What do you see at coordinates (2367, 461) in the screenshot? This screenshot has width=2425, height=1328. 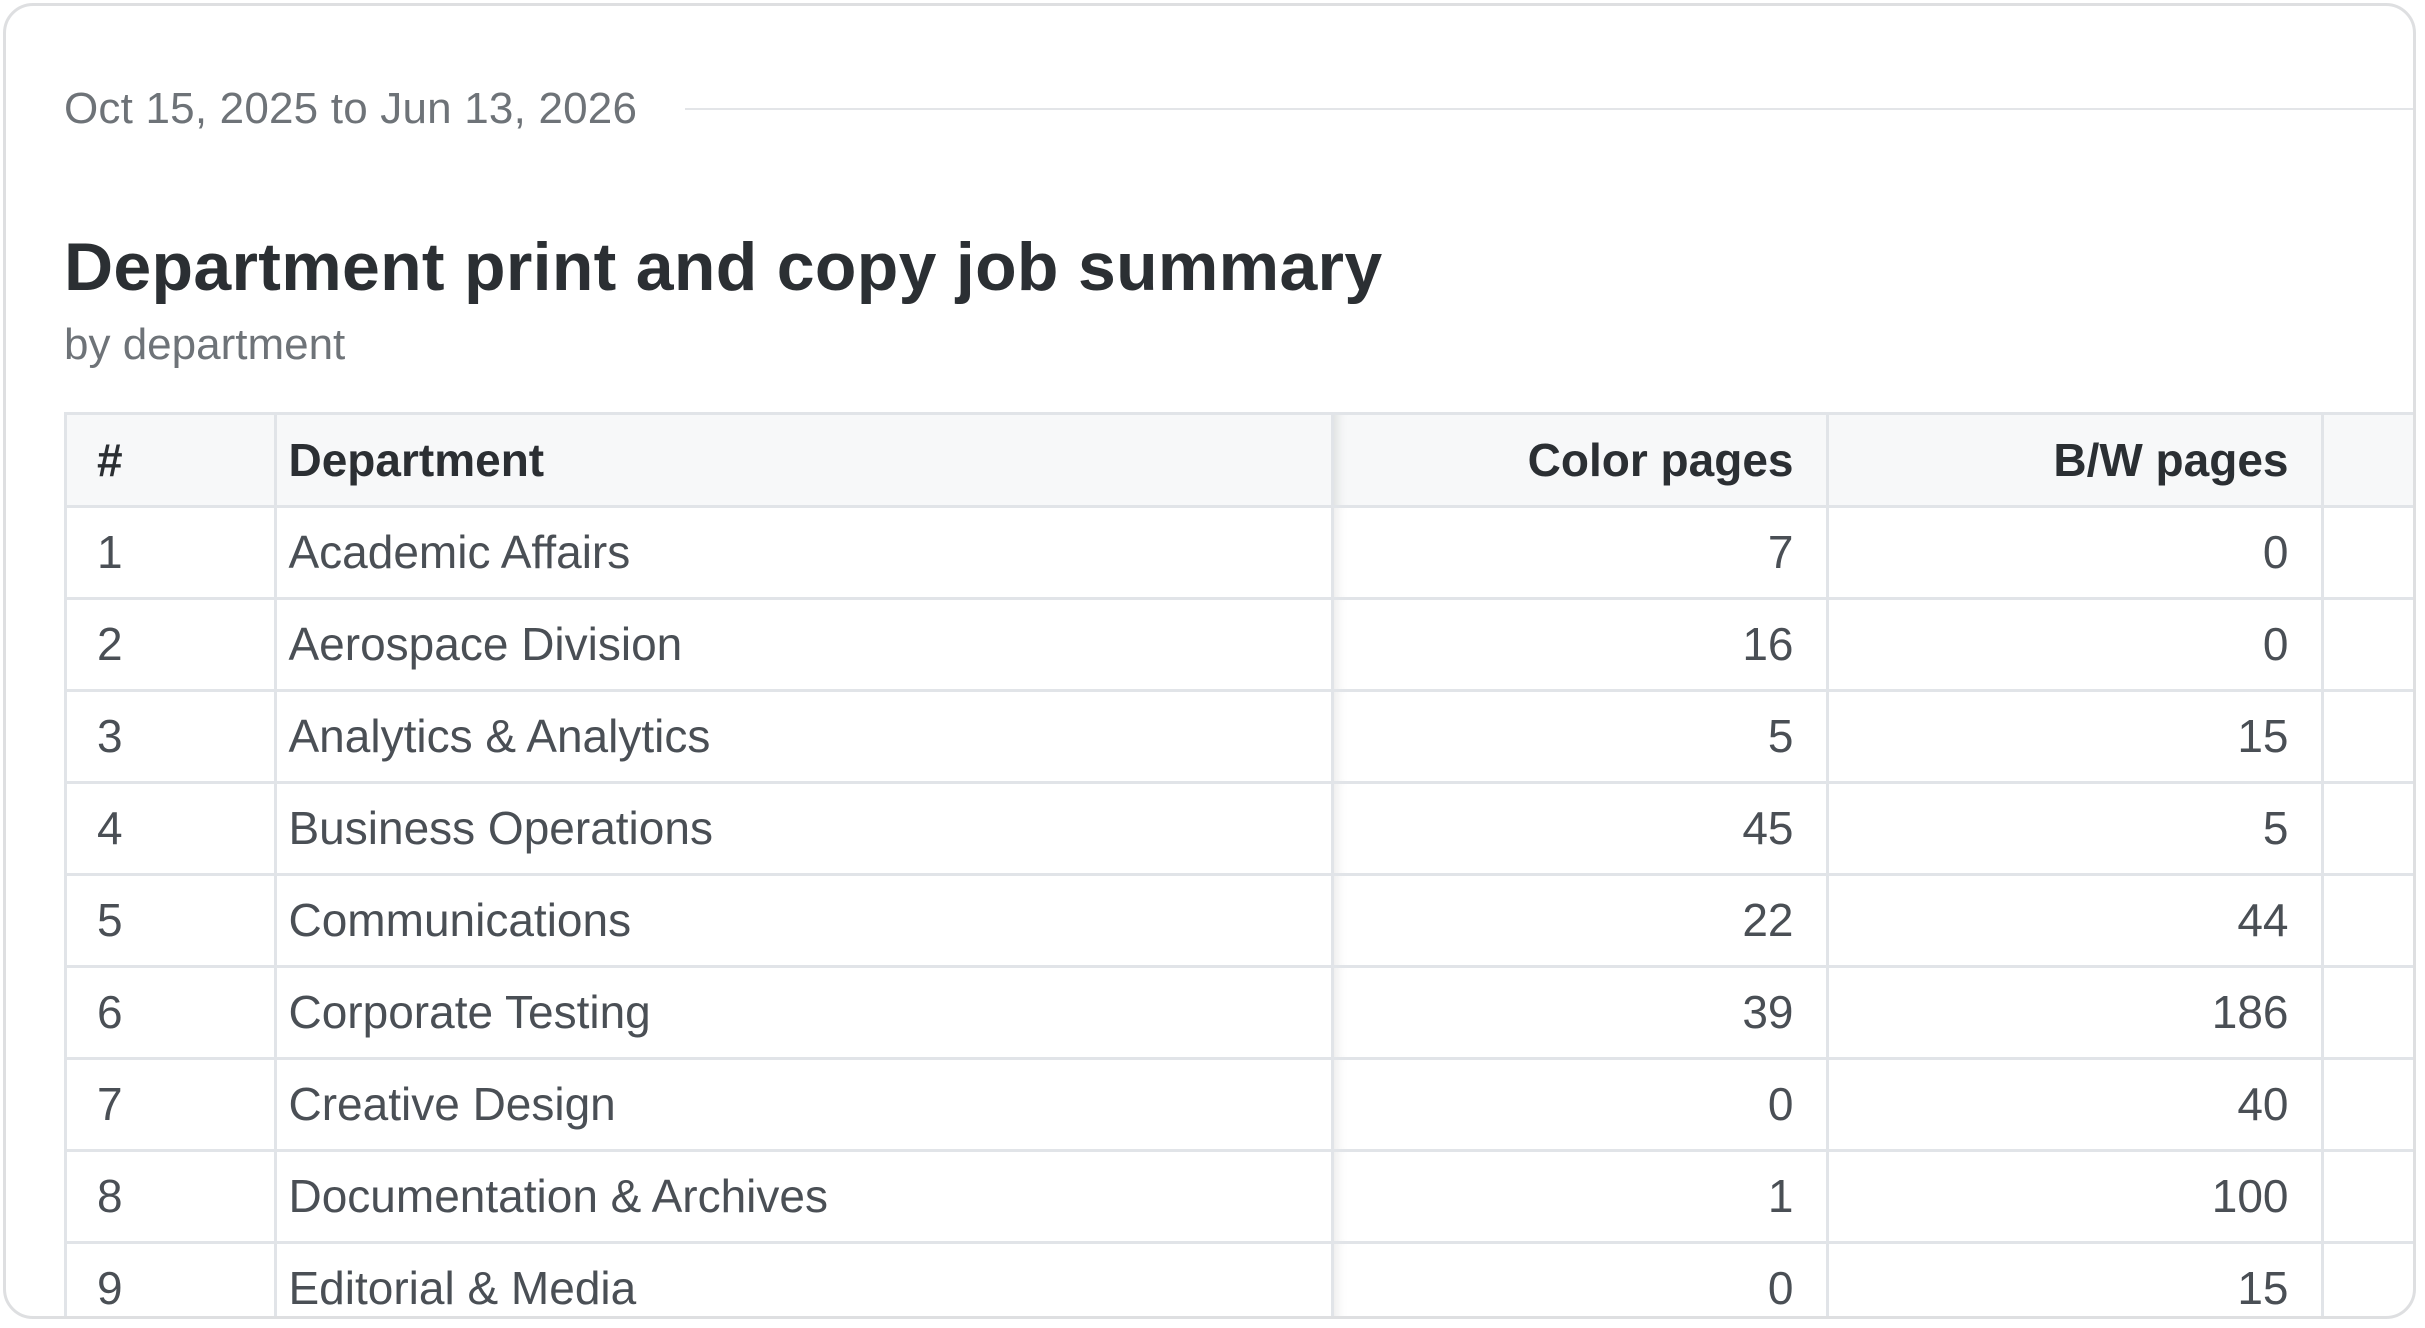 I see `column-header-overflow` at bounding box center [2367, 461].